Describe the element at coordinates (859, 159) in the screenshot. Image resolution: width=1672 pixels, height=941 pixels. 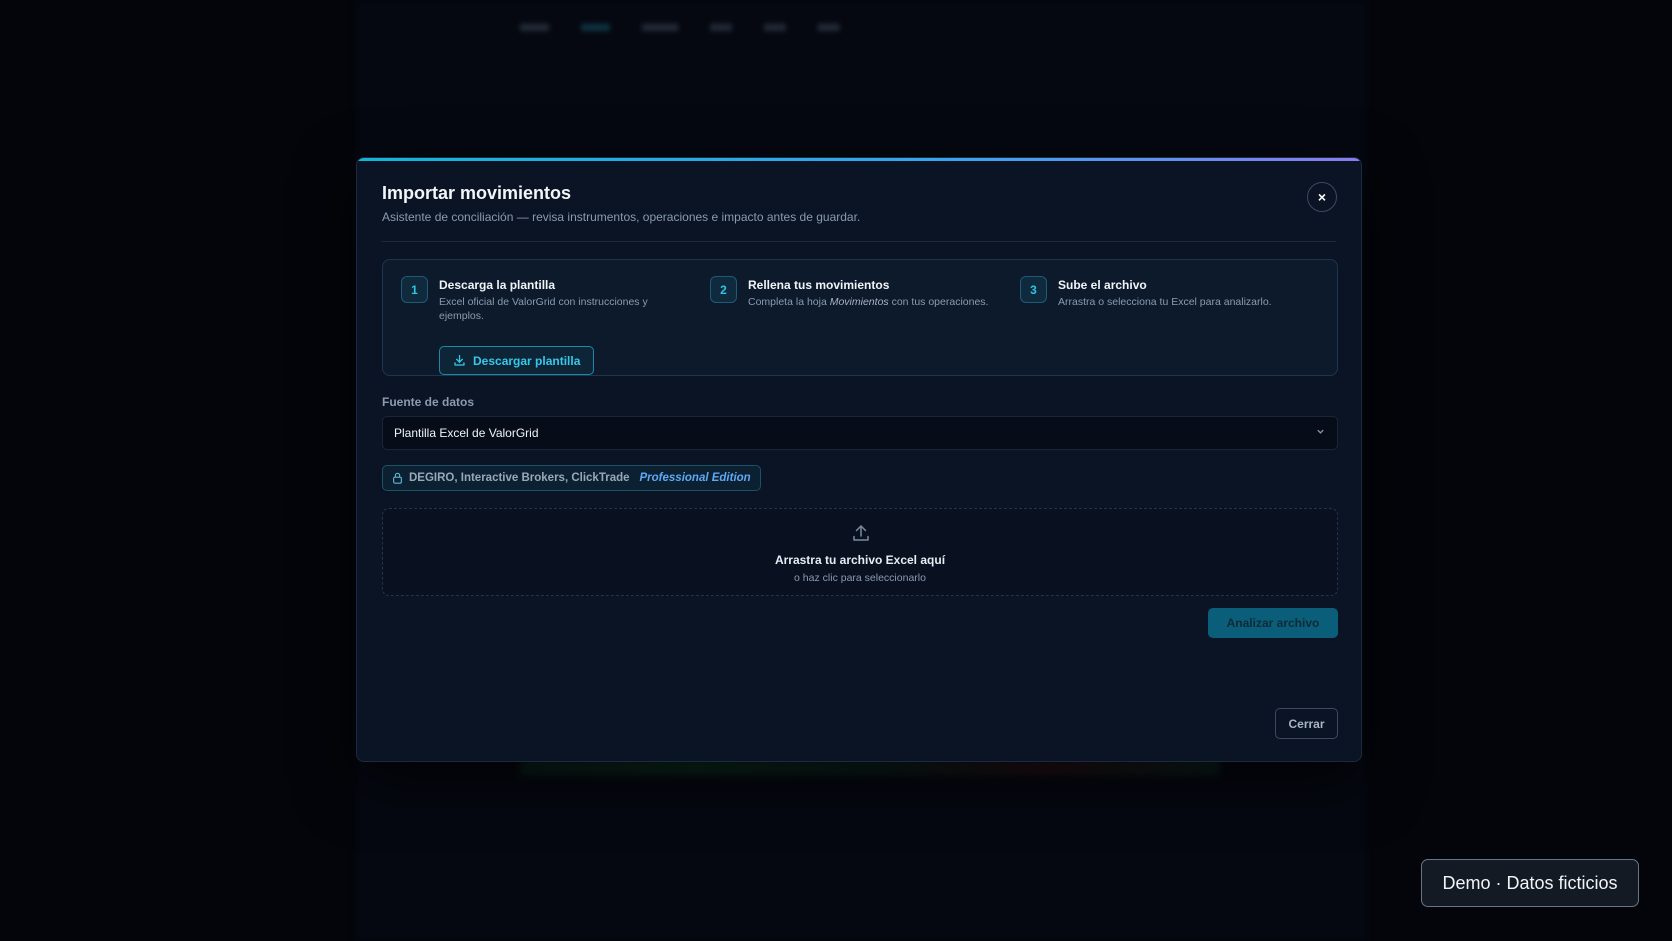
I see `modal-accent-line` at that location.